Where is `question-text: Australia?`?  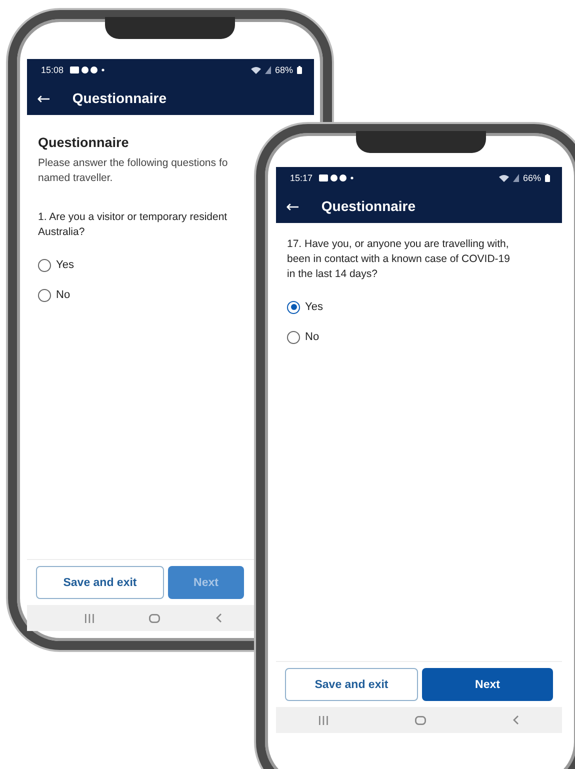 question-text: Australia? is located at coordinates (61, 232).